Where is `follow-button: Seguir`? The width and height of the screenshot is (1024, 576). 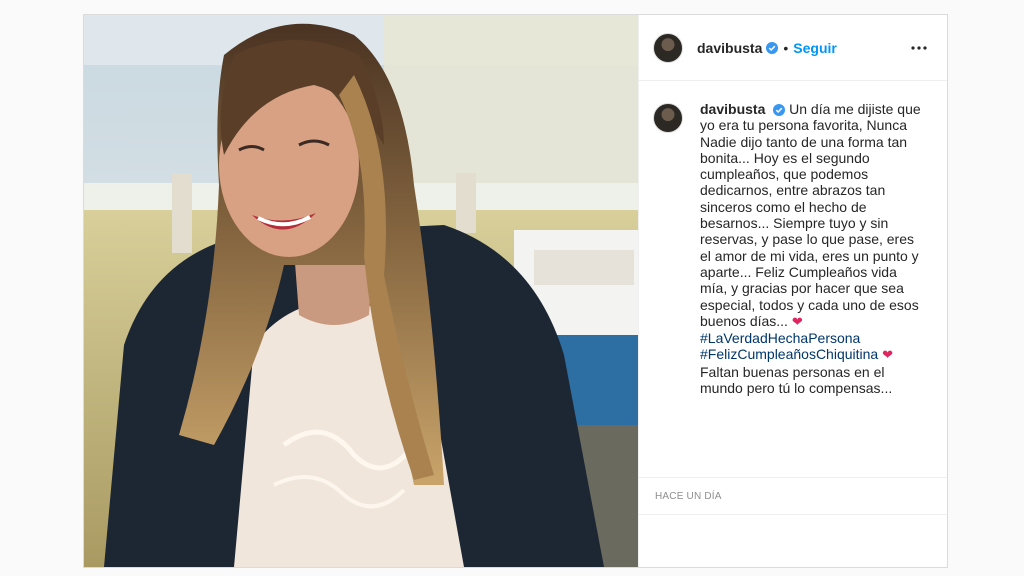 follow-button: Seguir is located at coordinates (815, 48).